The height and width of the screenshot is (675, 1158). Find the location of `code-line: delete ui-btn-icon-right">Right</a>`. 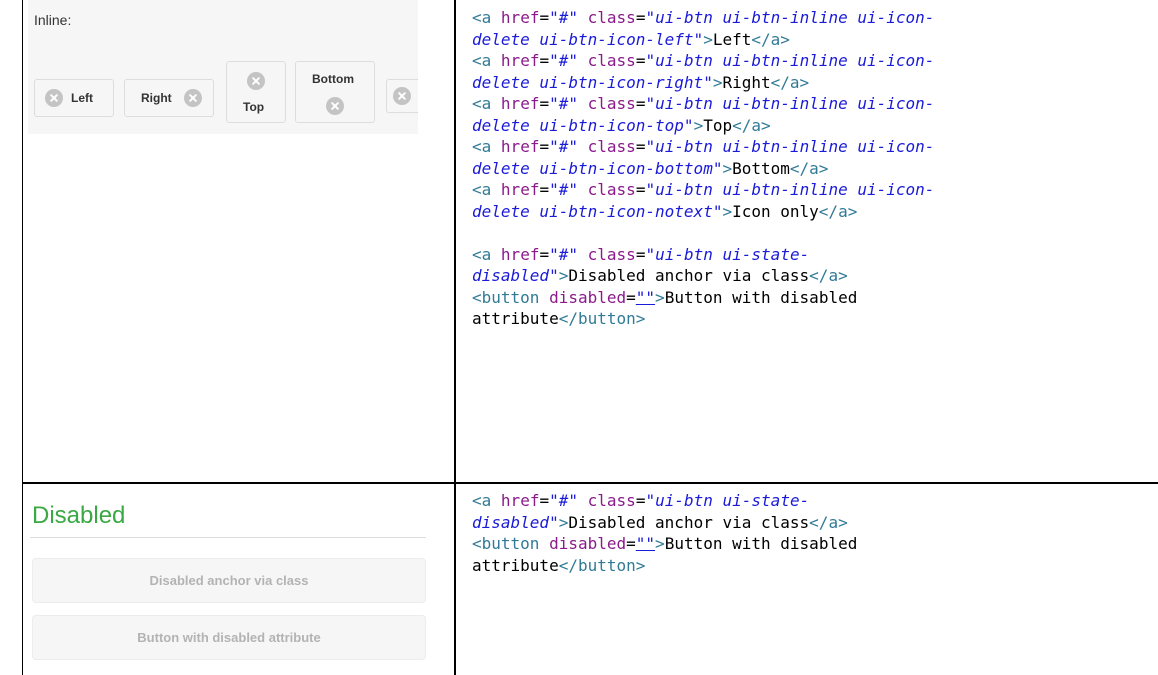

code-line: delete ui-btn-icon-right">Right</a> is located at coordinates (703, 83).